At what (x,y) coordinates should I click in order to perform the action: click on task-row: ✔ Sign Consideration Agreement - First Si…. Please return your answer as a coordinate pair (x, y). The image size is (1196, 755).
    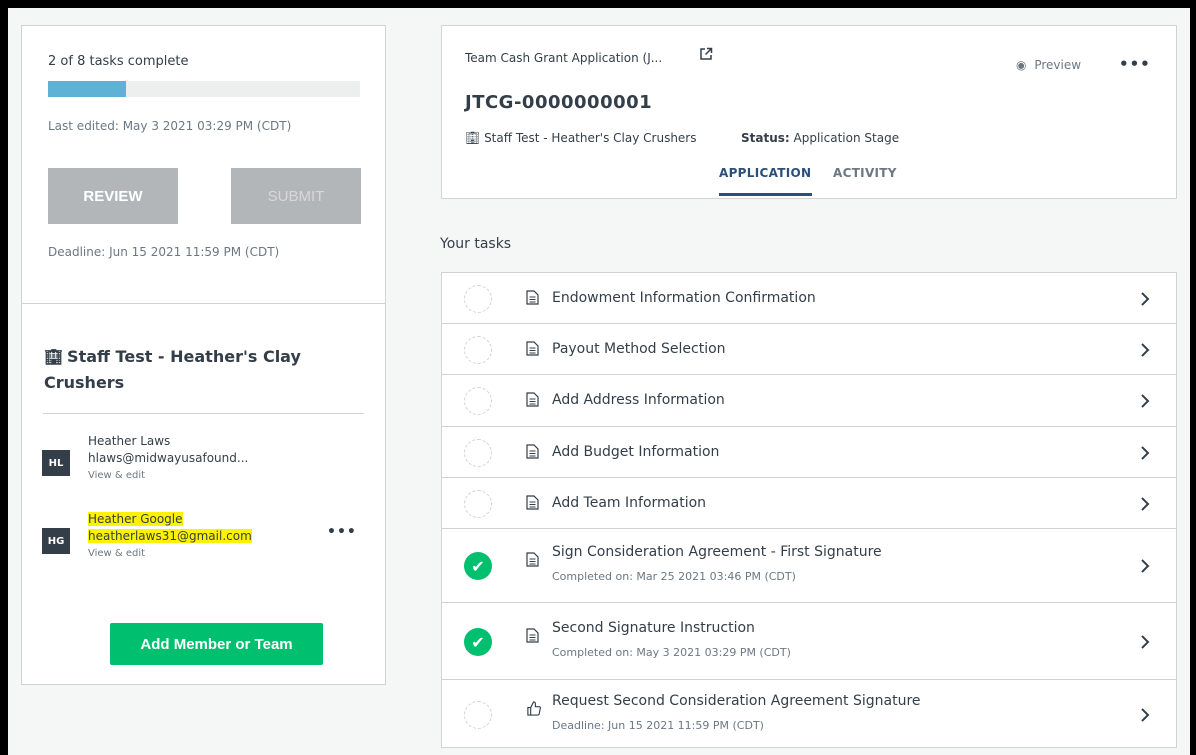
    Looking at the image, I should click on (809, 566).